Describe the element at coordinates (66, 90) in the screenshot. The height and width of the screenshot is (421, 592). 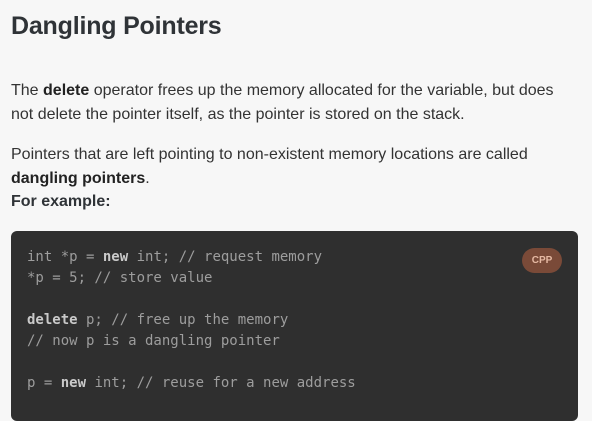
I see `delete-keyword-text: delete` at that location.